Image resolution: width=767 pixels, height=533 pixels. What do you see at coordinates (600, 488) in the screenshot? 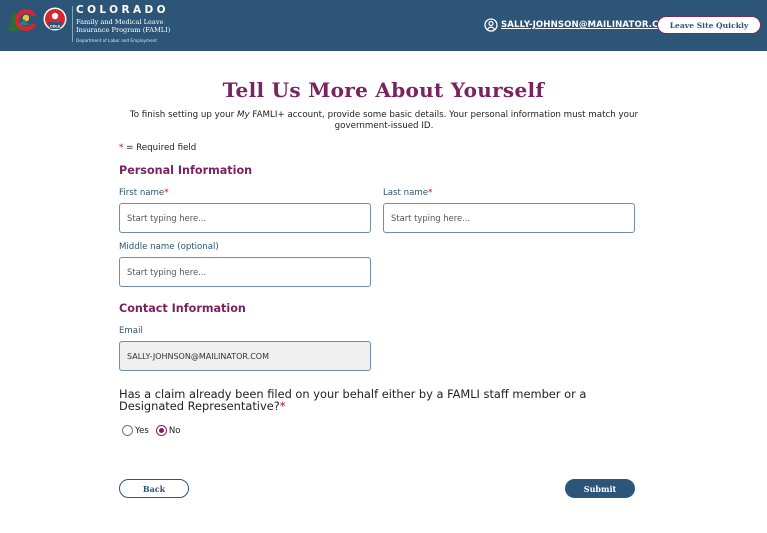
I see `submit-button: Submit` at bounding box center [600, 488].